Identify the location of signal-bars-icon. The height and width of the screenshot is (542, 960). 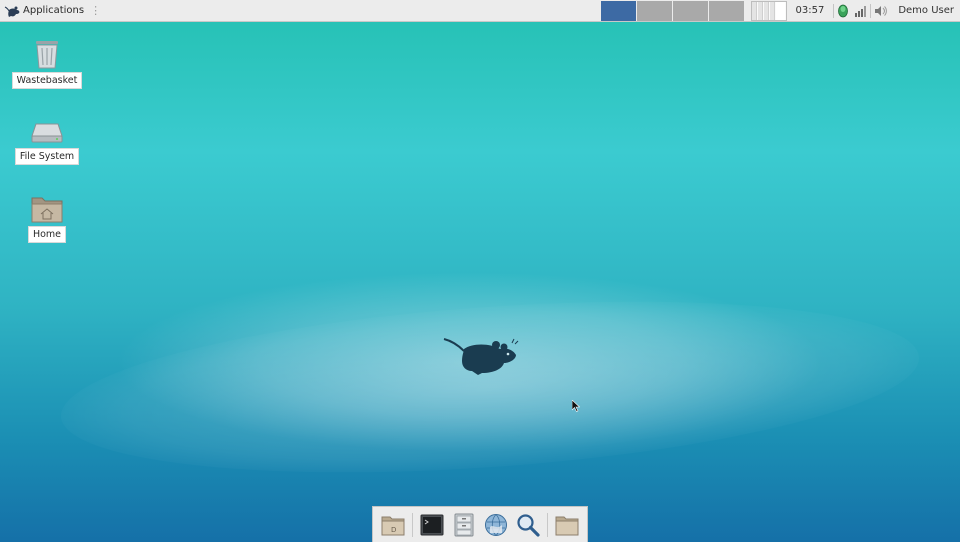
(861, 11).